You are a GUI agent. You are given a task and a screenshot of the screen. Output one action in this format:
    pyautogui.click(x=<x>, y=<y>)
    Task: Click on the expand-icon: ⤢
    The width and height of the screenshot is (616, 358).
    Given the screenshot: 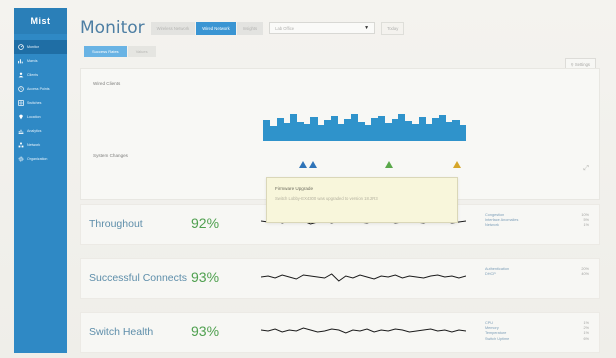 What is the action you would take?
    pyautogui.click(x=586, y=169)
    